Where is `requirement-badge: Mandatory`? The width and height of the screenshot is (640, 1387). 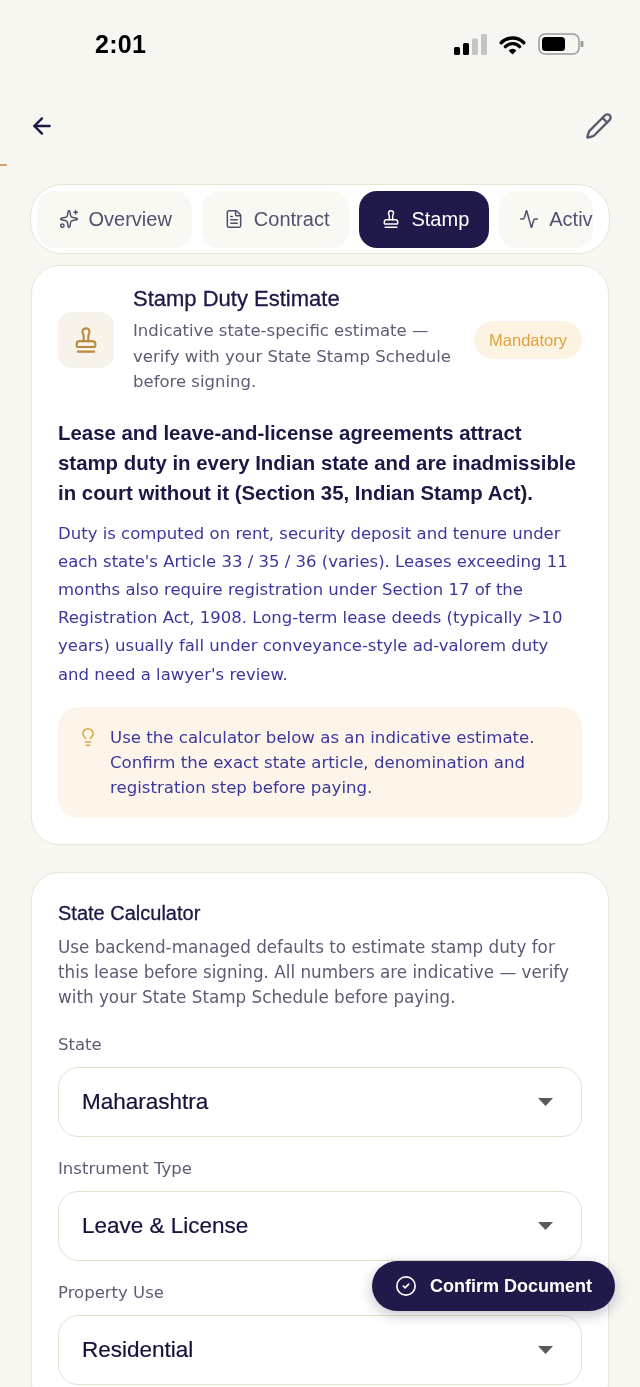 requirement-badge: Mandatory is located at coordinates (528, 340).